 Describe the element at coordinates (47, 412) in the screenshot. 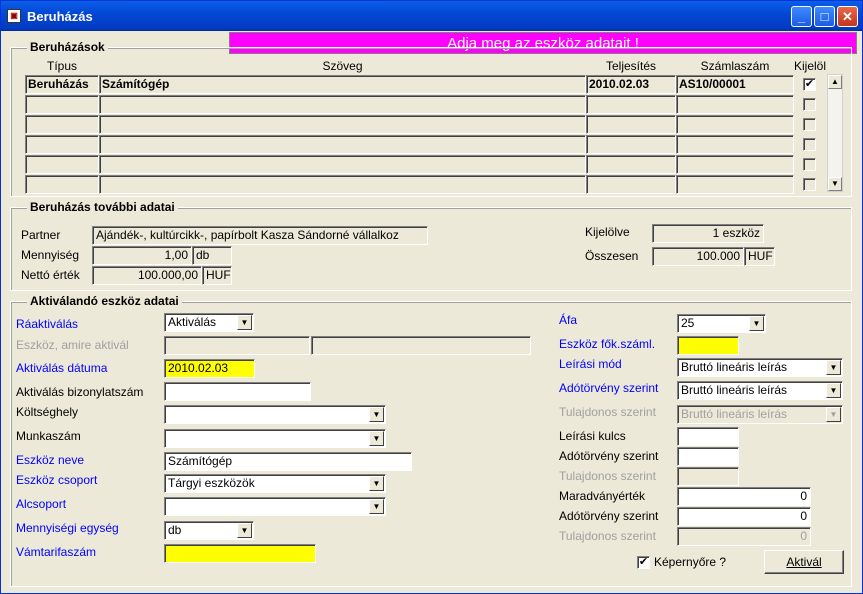

I see `koltseghely-label: Költséghely` at that location.